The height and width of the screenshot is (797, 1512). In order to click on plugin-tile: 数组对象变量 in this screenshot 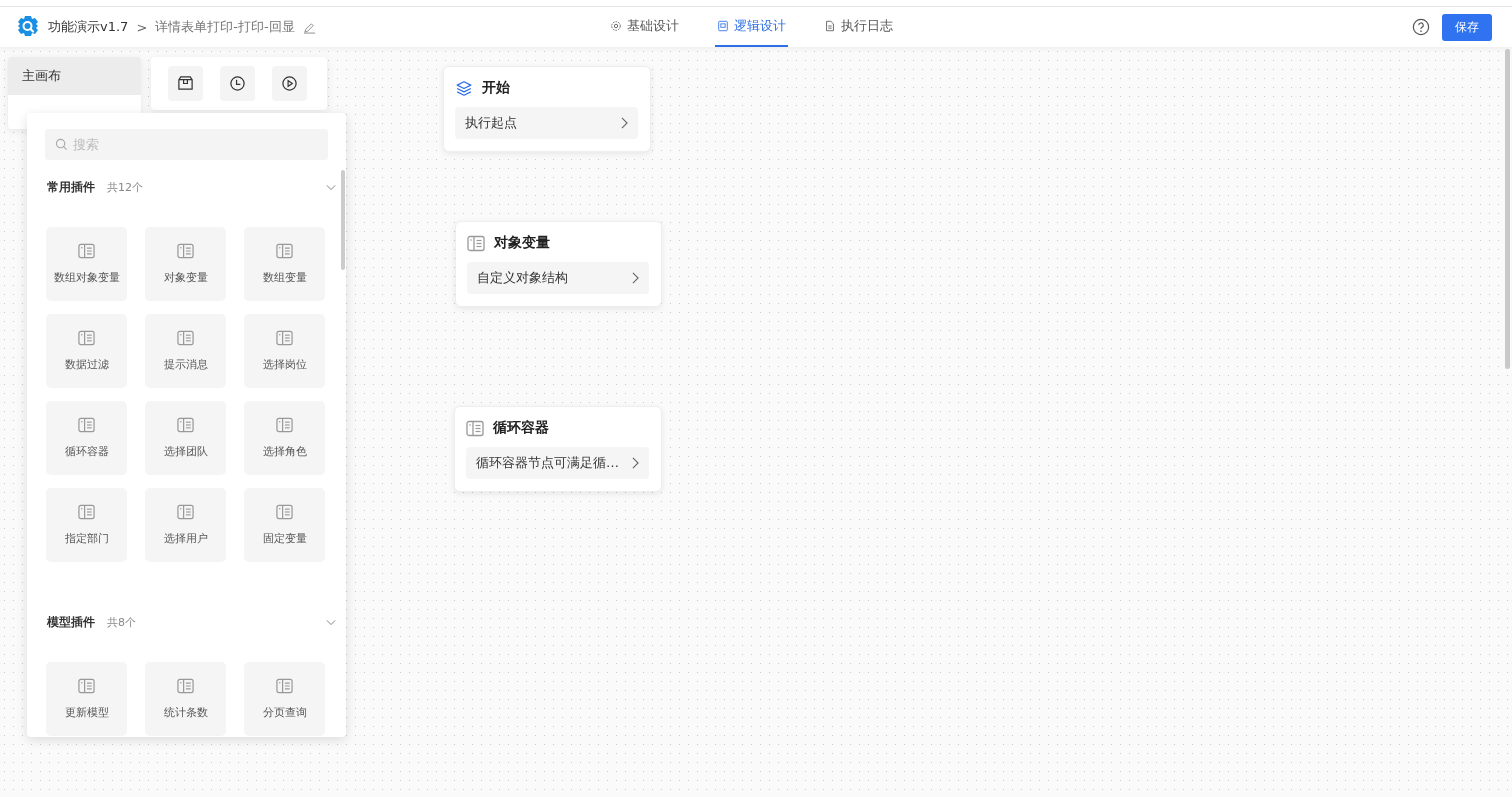, I will do `click(86, 264)`.